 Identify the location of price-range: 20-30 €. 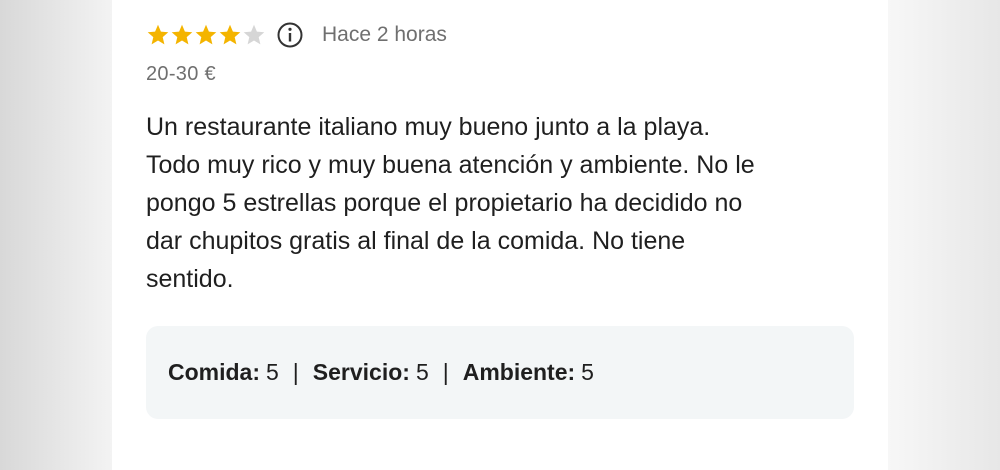
(181, 74).